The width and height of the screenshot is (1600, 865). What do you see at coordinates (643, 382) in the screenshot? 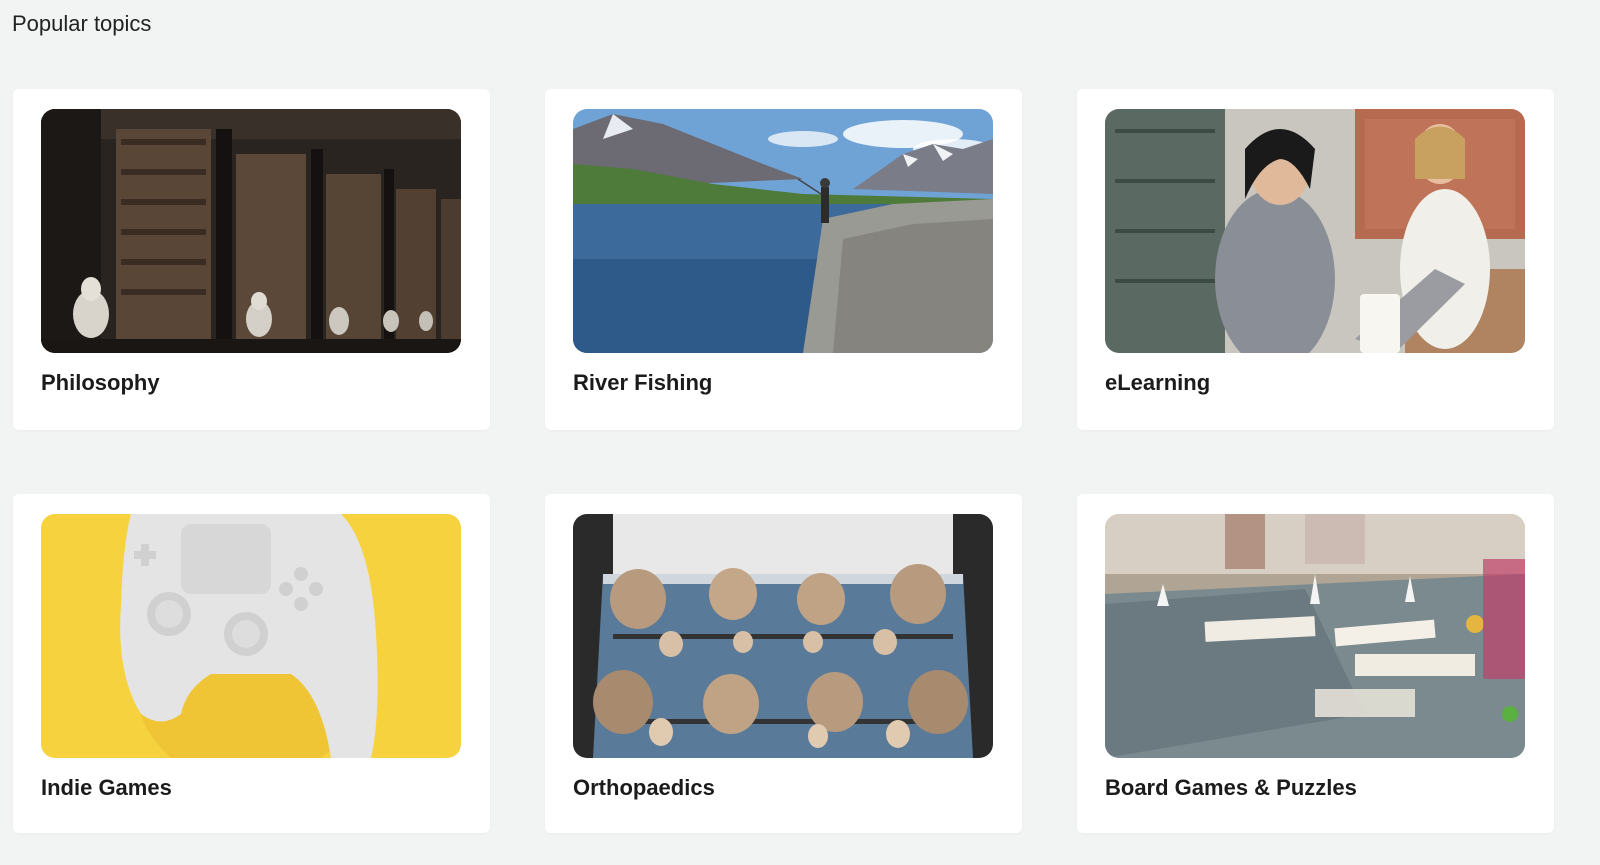
I see `topic-label: River Fishing` at bounding box center [643, 382].